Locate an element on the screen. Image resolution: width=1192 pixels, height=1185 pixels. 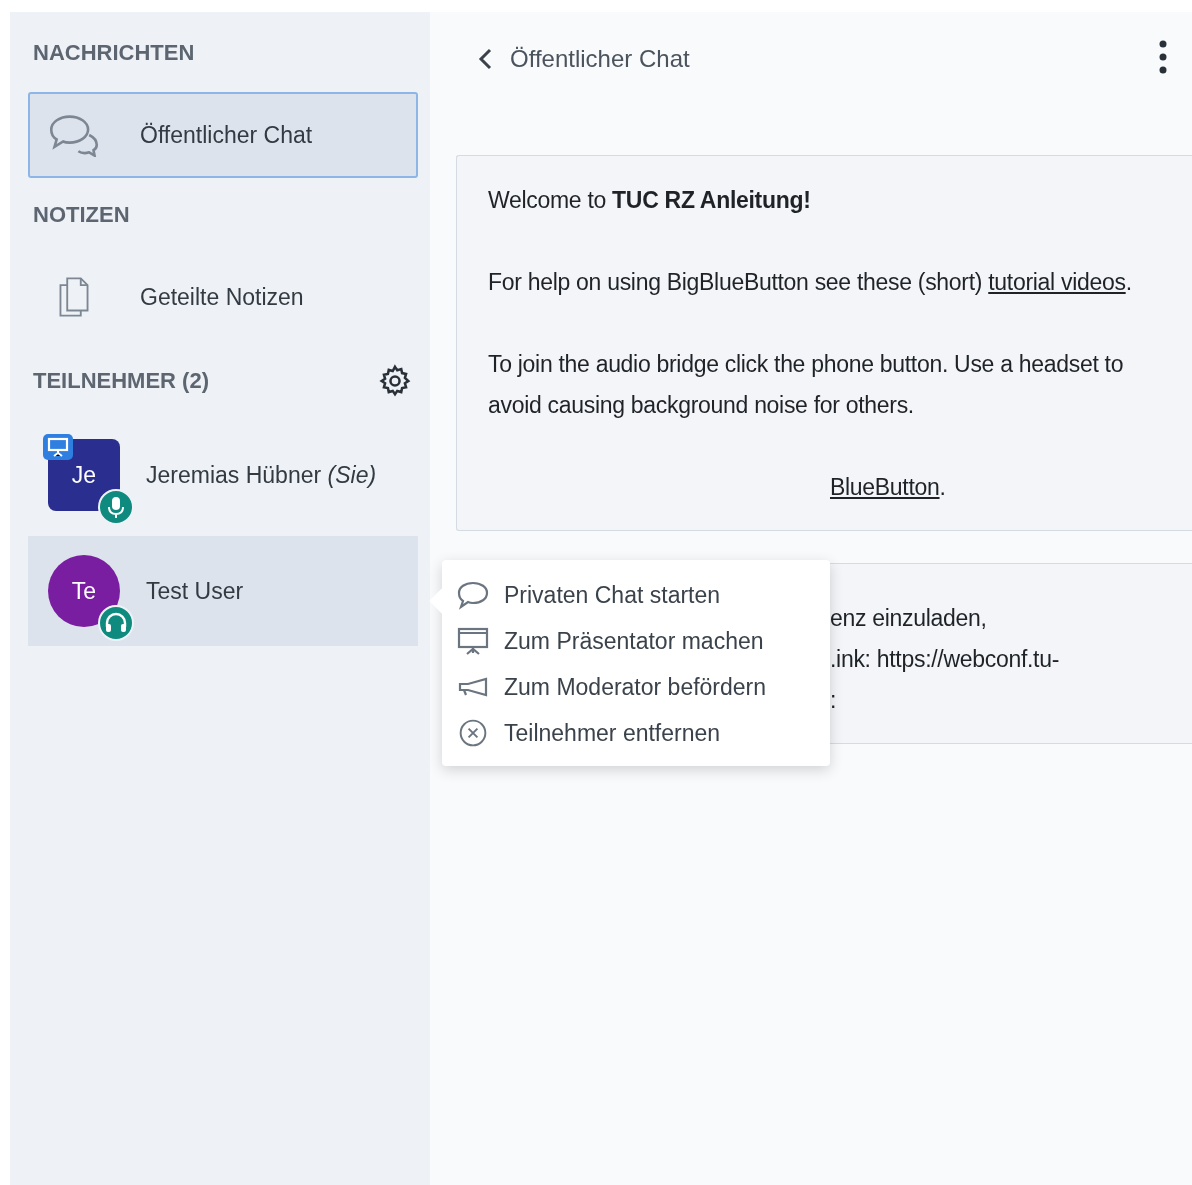
text-link: BlueButton is located at coordinates (885, 487).